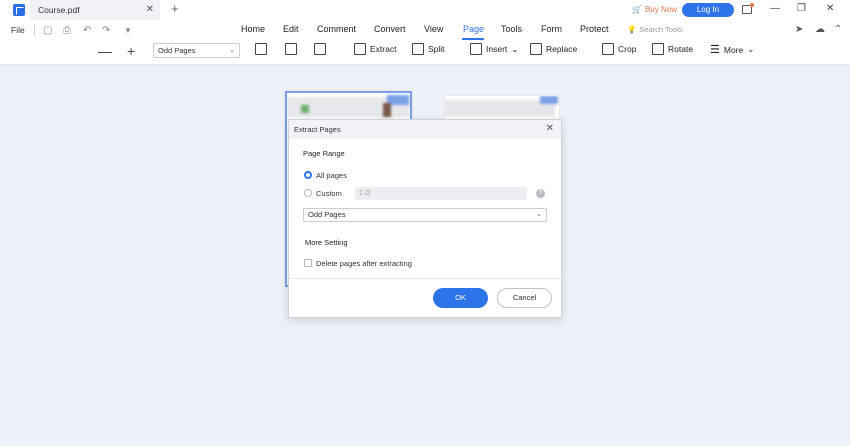  I want to click on extract-button: Extract, so click(375, 49).